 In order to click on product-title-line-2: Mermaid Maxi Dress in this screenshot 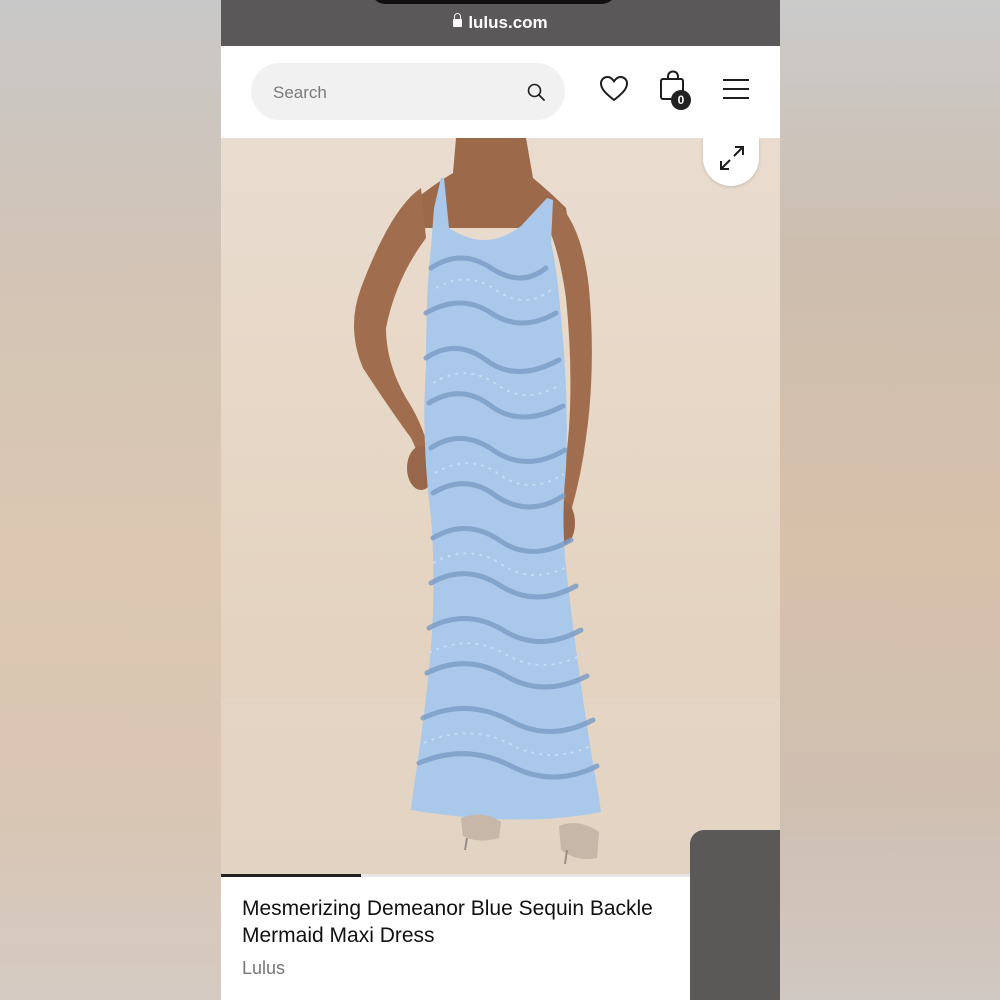, I will do `click(338, 935)`.